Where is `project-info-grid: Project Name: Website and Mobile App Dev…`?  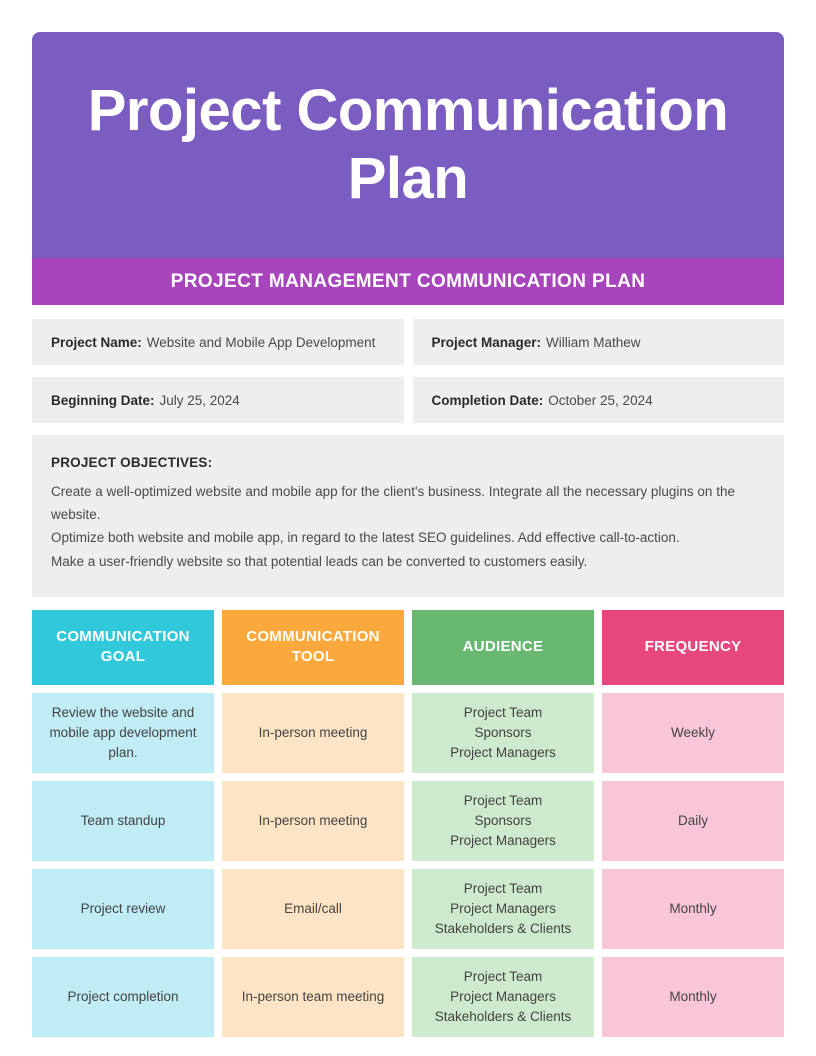 project-info-grid: Project Name: Website and Mobile App Dev… is located at coordinates (408, 371).